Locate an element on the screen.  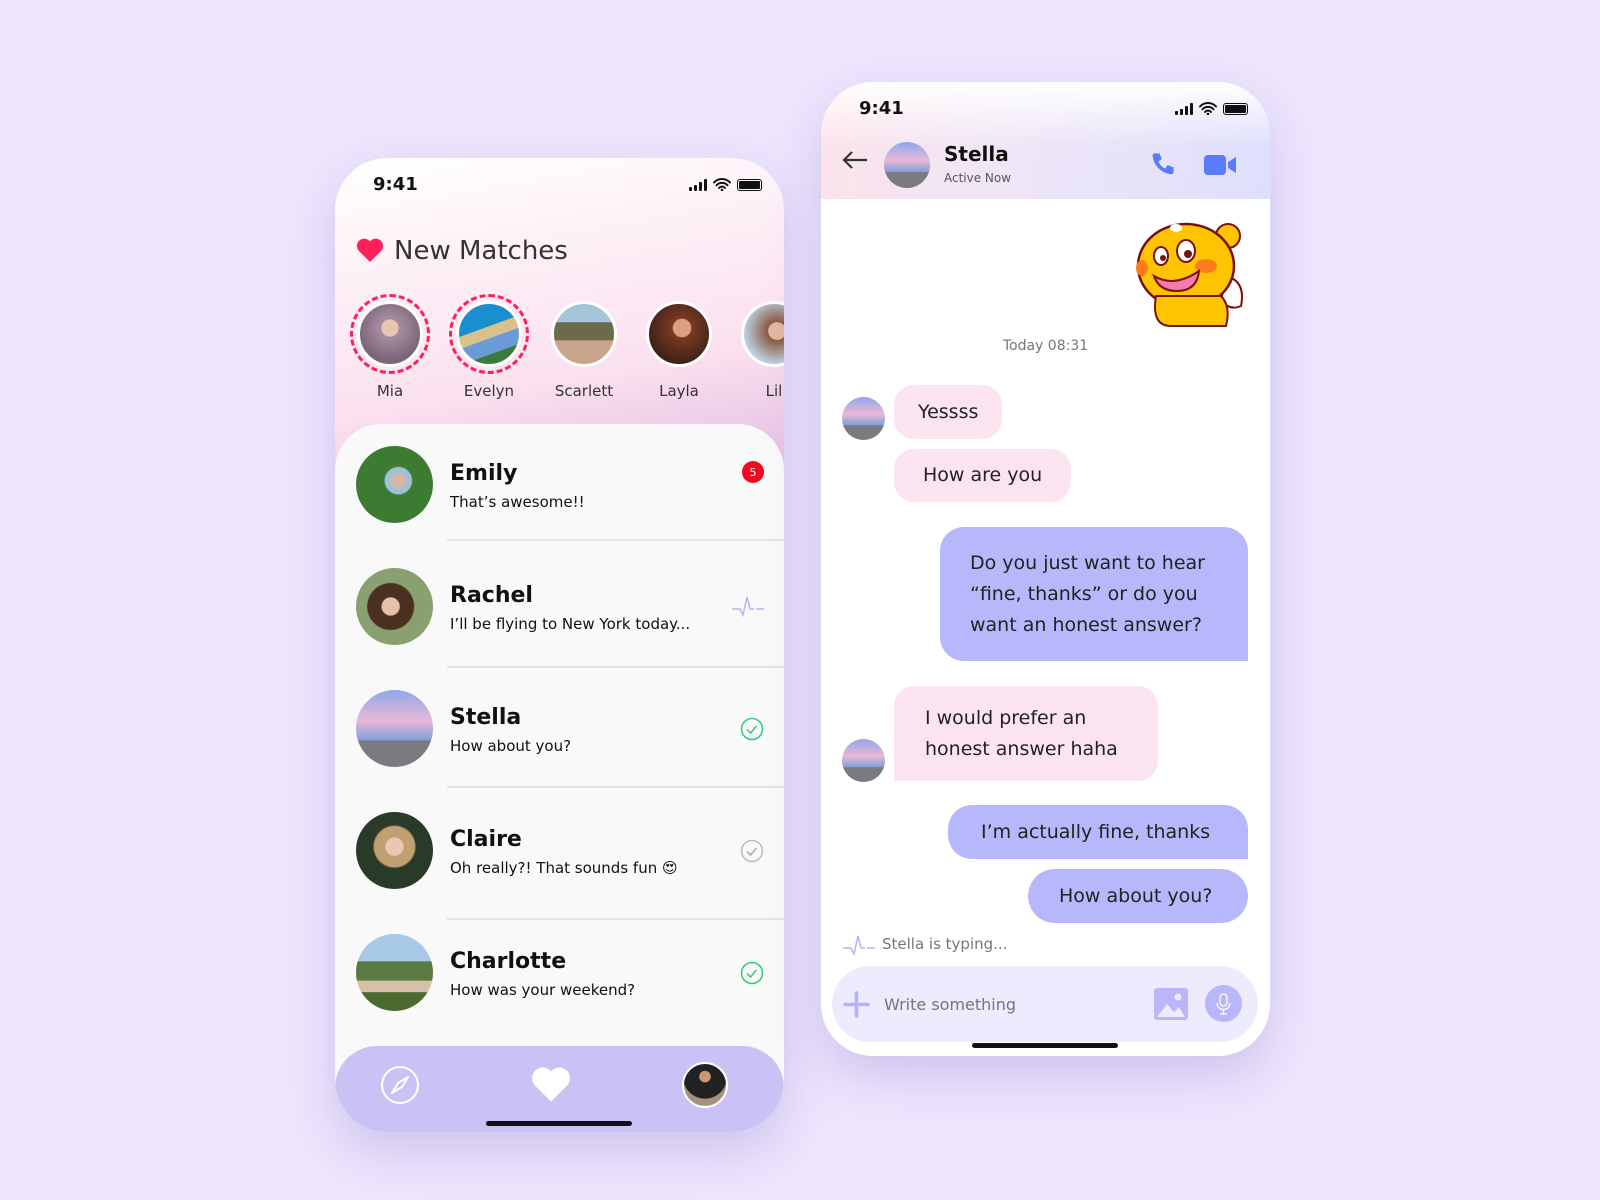
story-name: Scarlett is located at coordinates (584, 391).